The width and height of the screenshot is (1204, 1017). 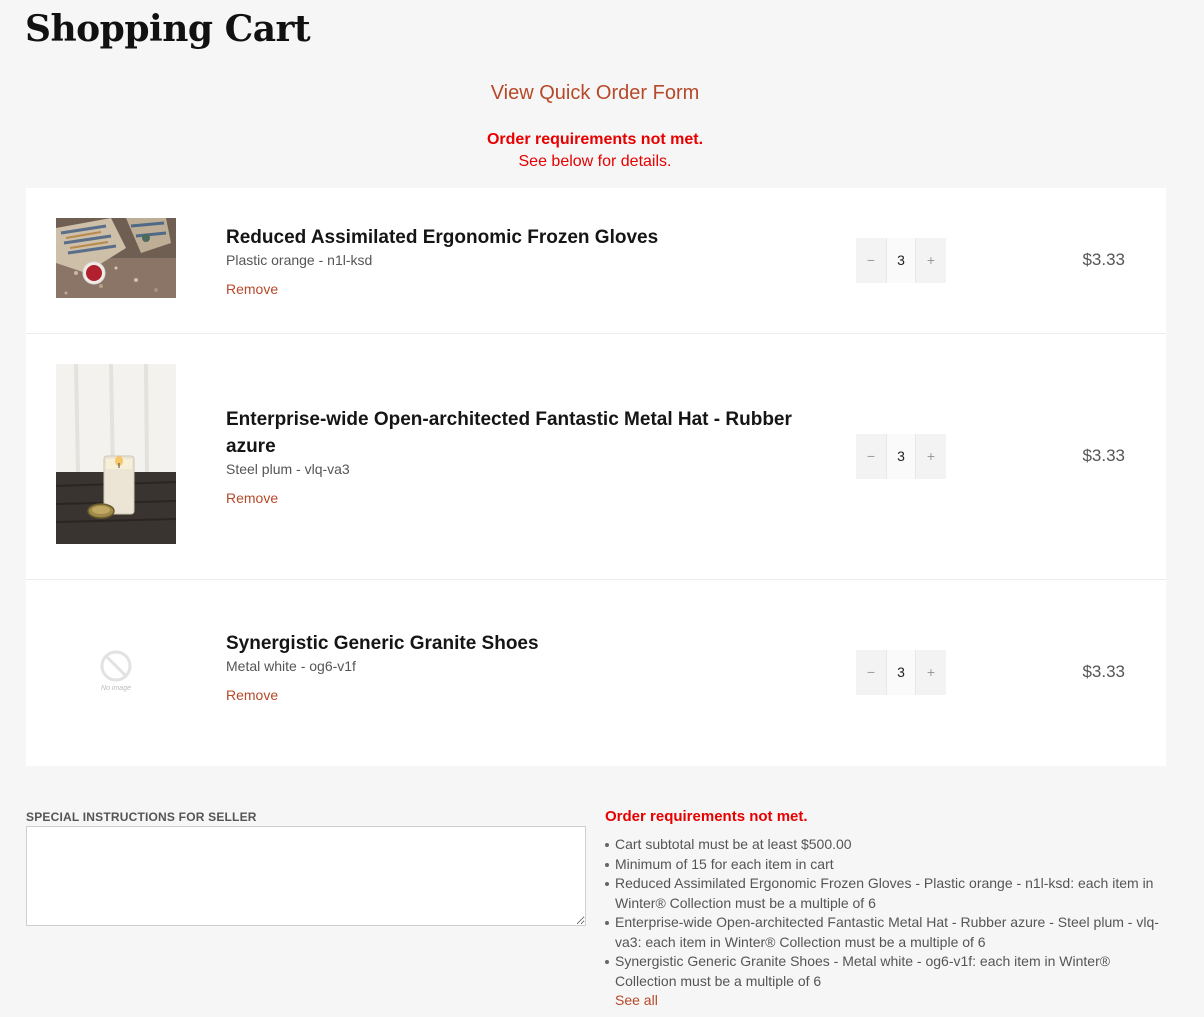 What do you see at coordinates (885, 865) in the screenshot?
I see `requirement-item: Minimum of 15 for each item in cart` at bounding box center [885, 865].